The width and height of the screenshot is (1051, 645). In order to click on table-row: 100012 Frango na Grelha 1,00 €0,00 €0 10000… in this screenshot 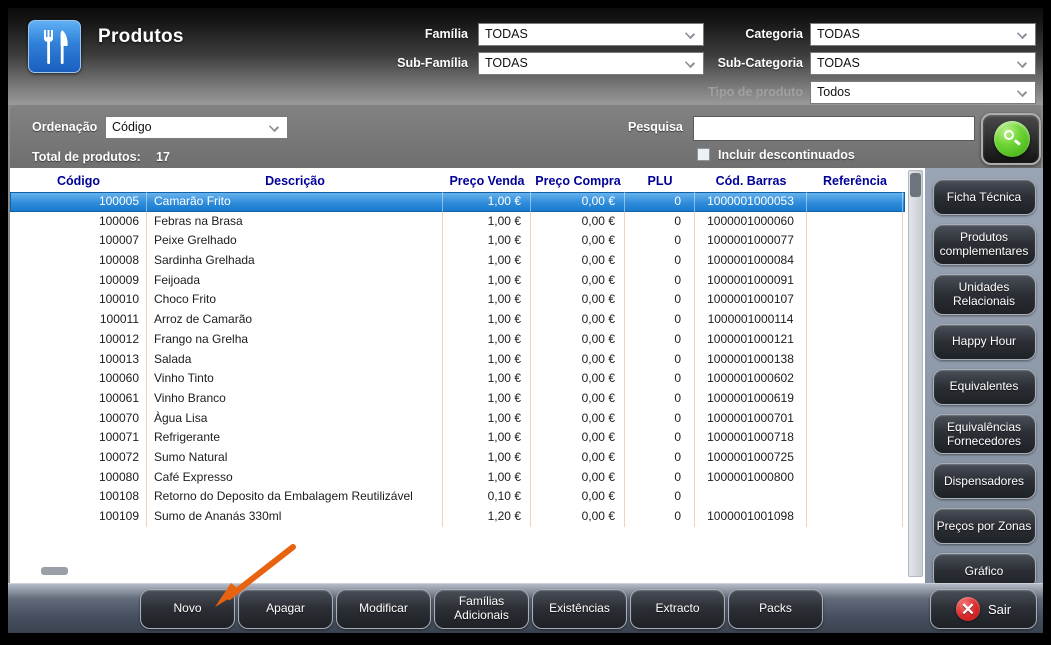, I will do `click(457, 339)`.